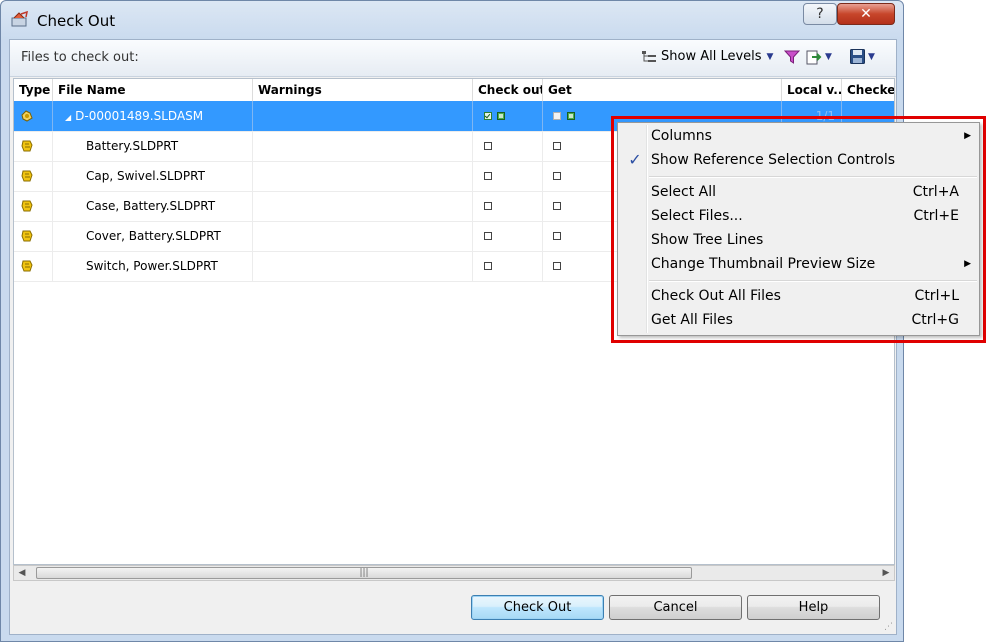  I want to click on help-button: Help, so click(813, 607).